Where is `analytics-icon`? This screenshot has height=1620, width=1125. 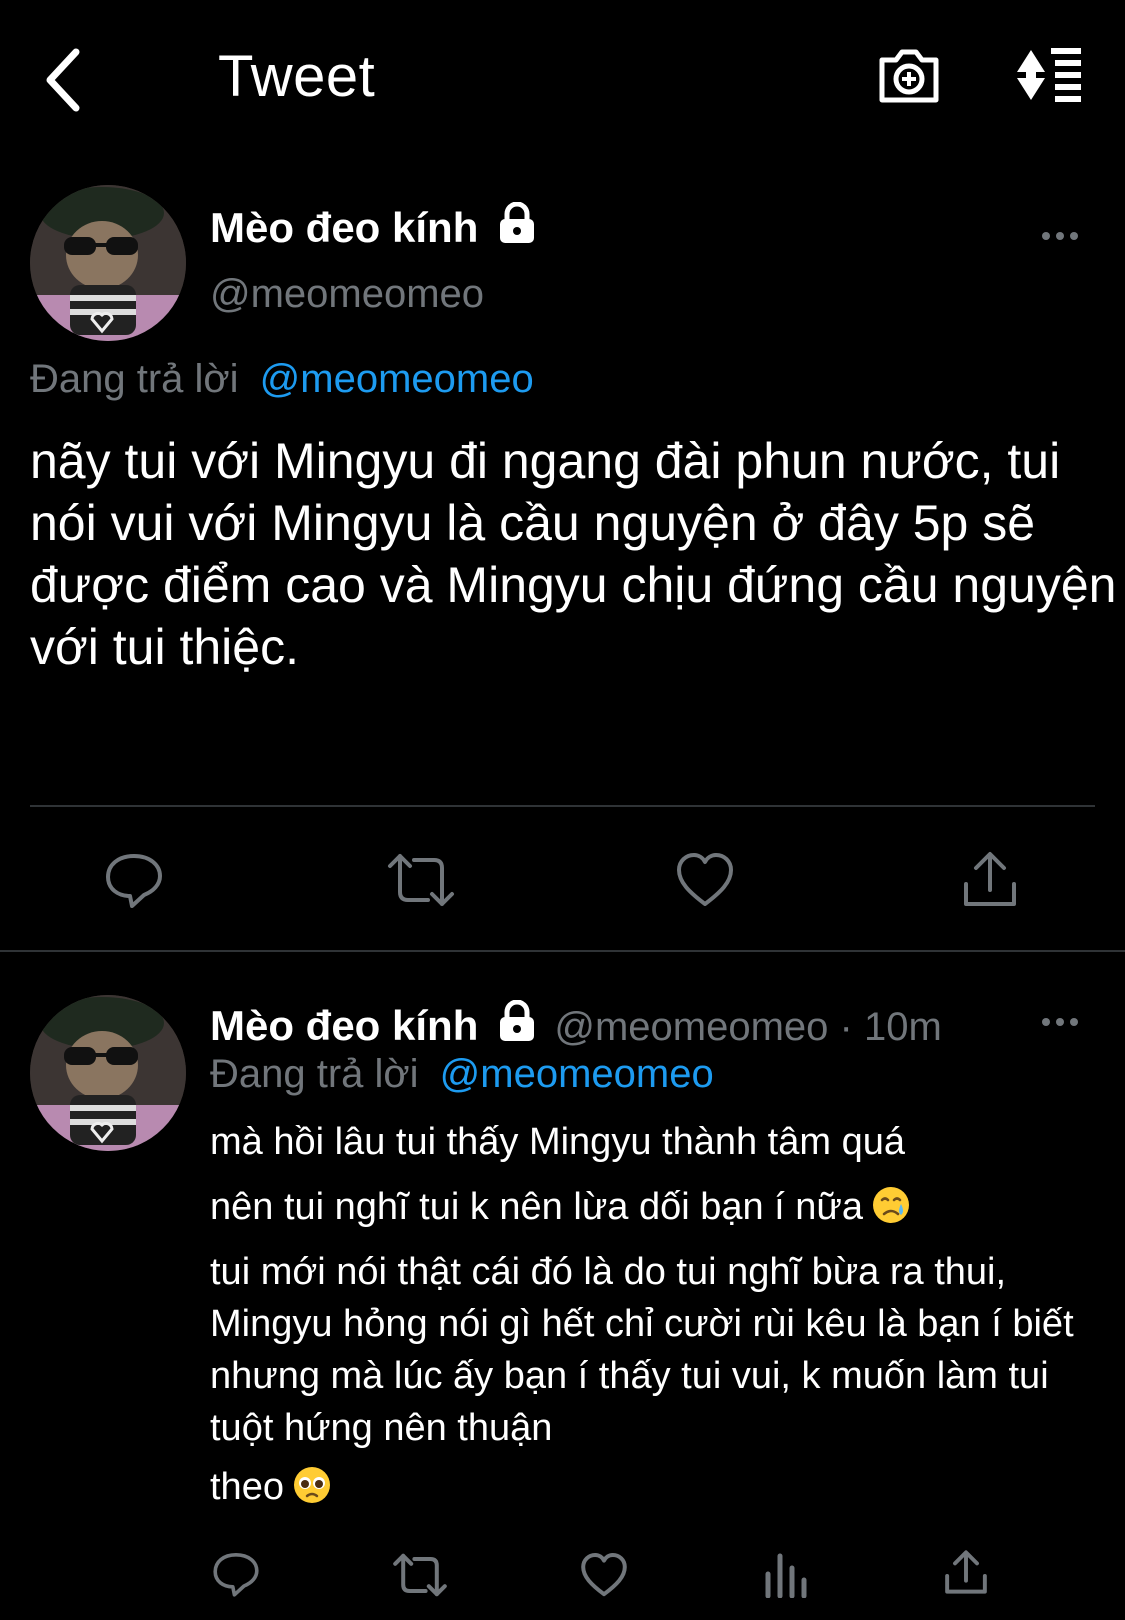 analytics-icon is located at coordinates (786, 1576).